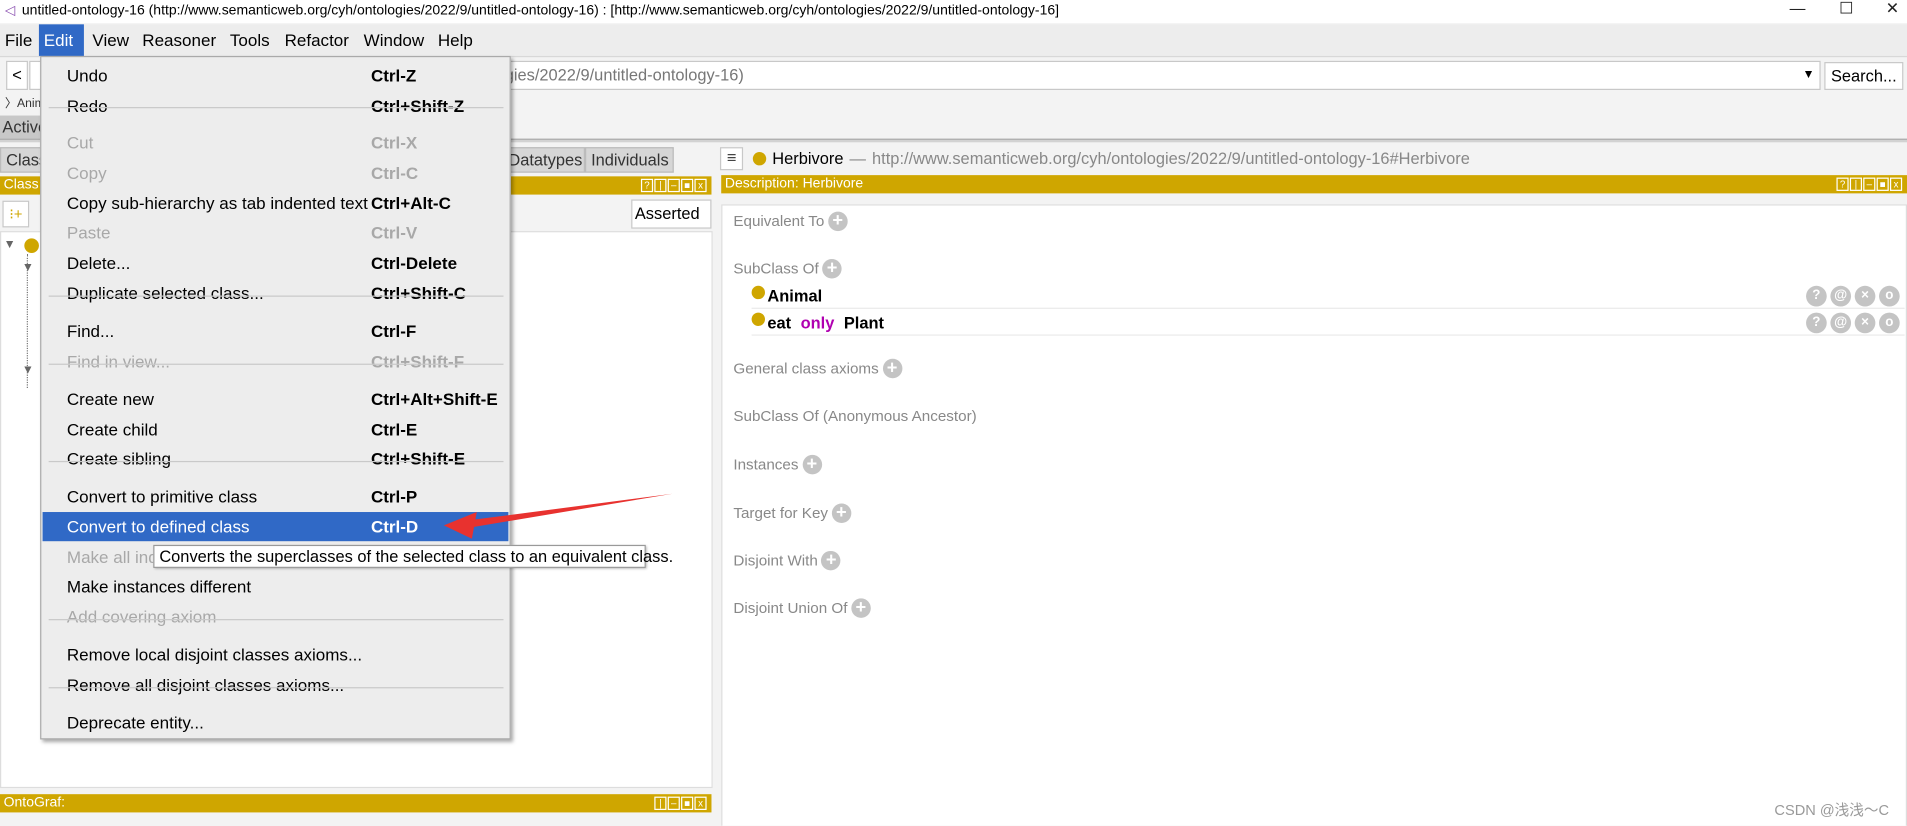 The height and width of the screenshot is (826, 1907). What do you see at coordinates (16, 214) in the screenshot?
I see `add-subclass-icon: ⁝+` at bounding box center [16, 214].